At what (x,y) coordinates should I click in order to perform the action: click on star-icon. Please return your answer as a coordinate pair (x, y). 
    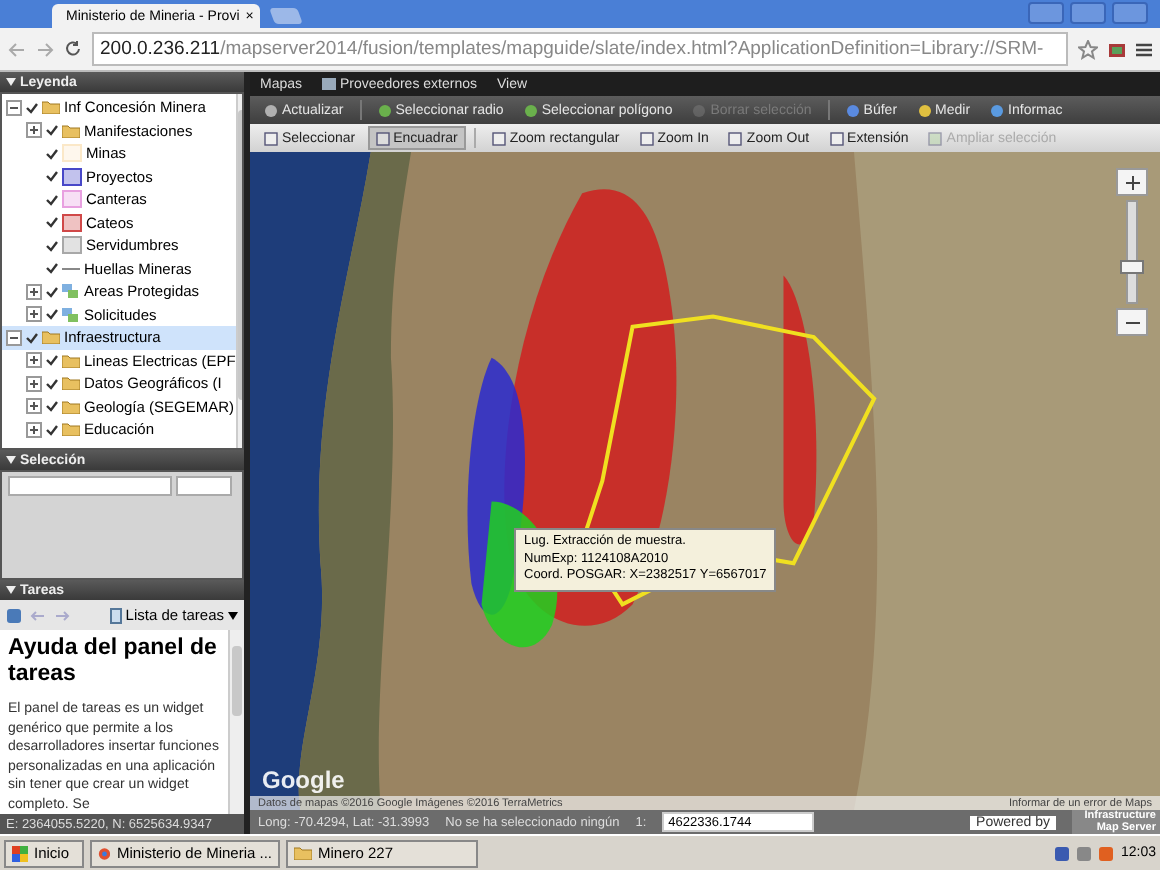
    Looking at the image, I should click on (1088, 49).